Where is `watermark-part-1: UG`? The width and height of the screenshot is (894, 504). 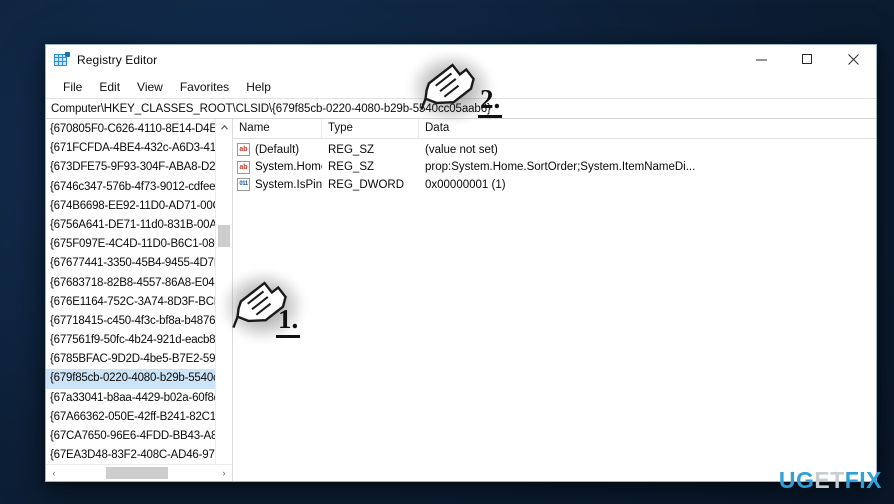
watermark-part-1: UG is located at coordinates (796, 480).